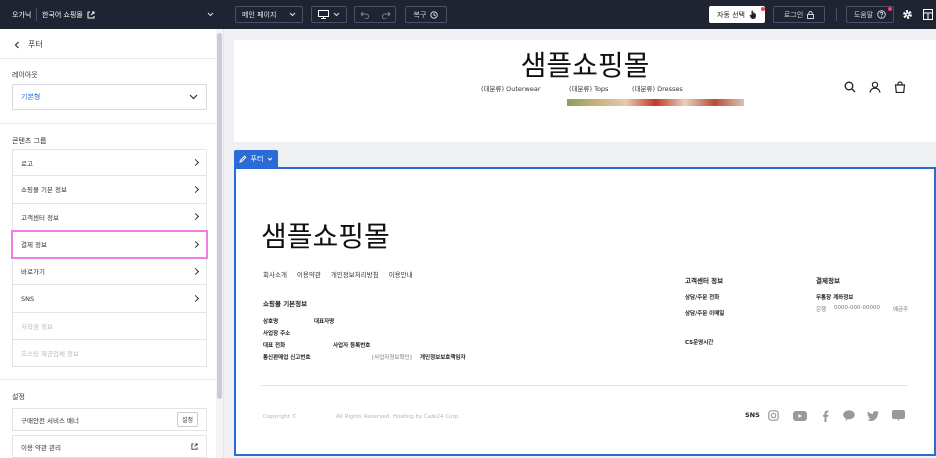 This screenshot has width=936, height=458. Describe the element at coordinates (875, 87) in the screenshot. I see `user-icon` at that location.